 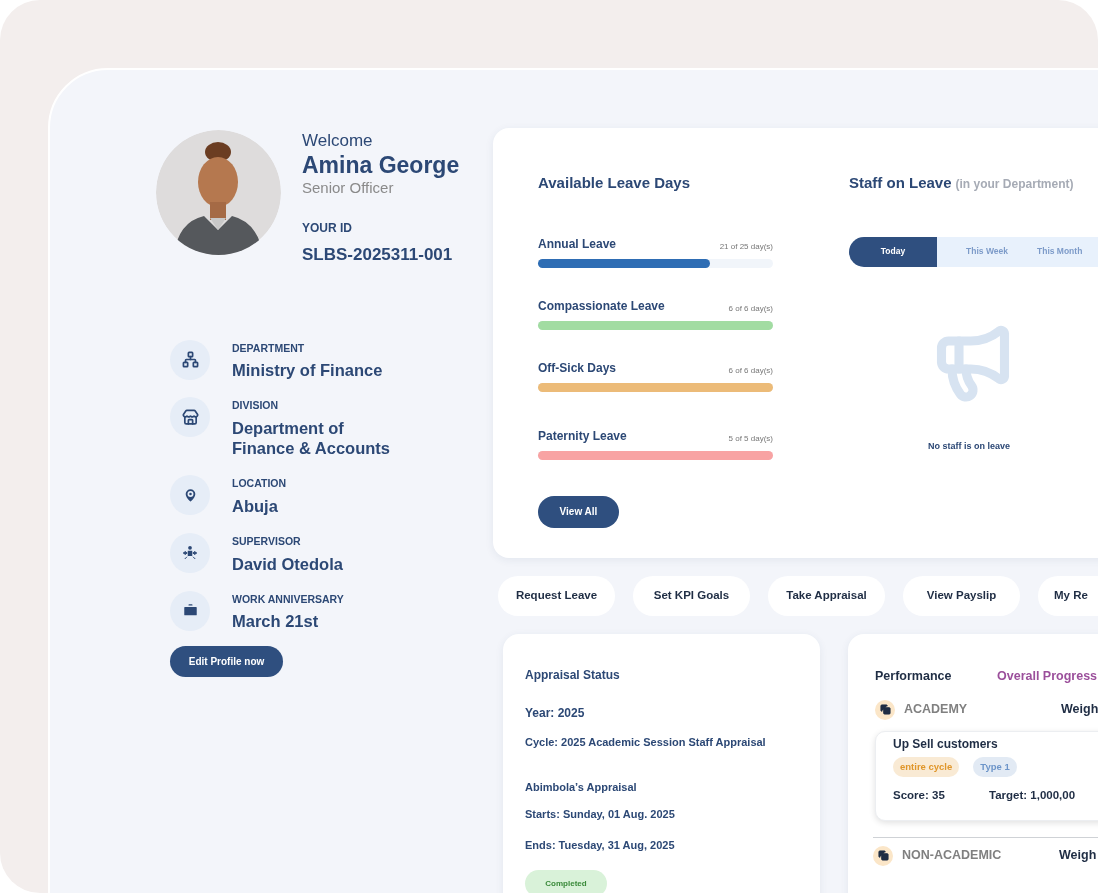 I want to click on detail-value: David Otedola, so click(x=288, y=563).